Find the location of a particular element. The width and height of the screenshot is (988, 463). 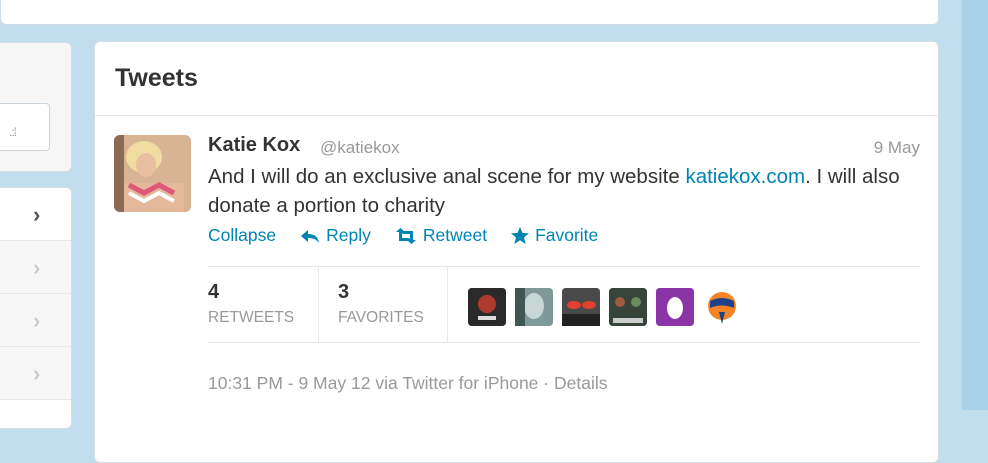

tweet-stats: 4 RETWEETS 3 FAVORITES is located at coordinates (564, 304).